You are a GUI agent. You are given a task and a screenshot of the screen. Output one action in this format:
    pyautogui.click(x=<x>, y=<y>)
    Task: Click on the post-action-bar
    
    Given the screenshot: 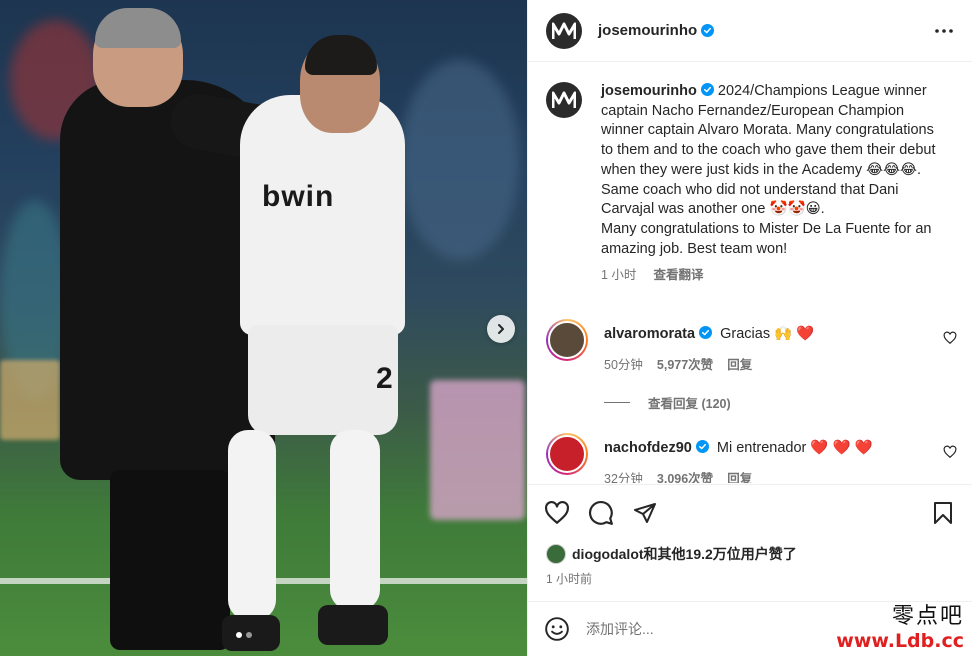 What is the action you would take?
    pyautogui.click(x=750, y=512)
    